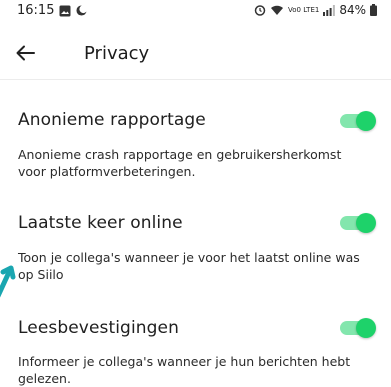  What do you see at coordinates (195, 11) in the screenshot?
I see `status-bar: 16:15 Vo0 LTE1 84%` at bounding box center [195, 11].